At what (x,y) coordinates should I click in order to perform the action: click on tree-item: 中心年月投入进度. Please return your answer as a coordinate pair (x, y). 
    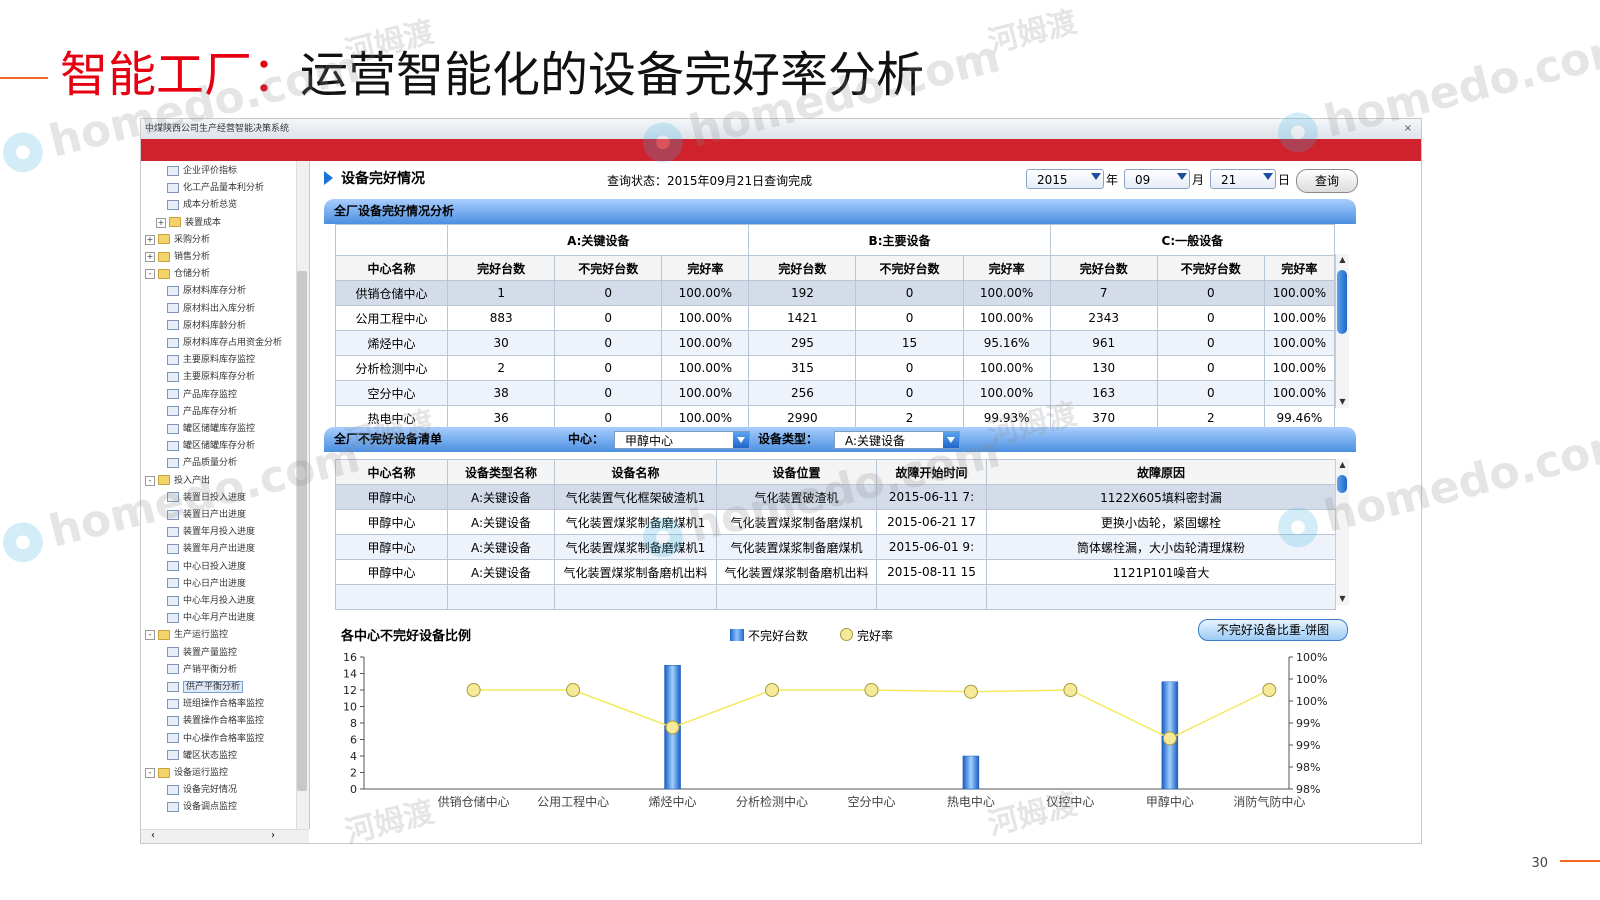
    Looking at the image, I should click on (211, 601).